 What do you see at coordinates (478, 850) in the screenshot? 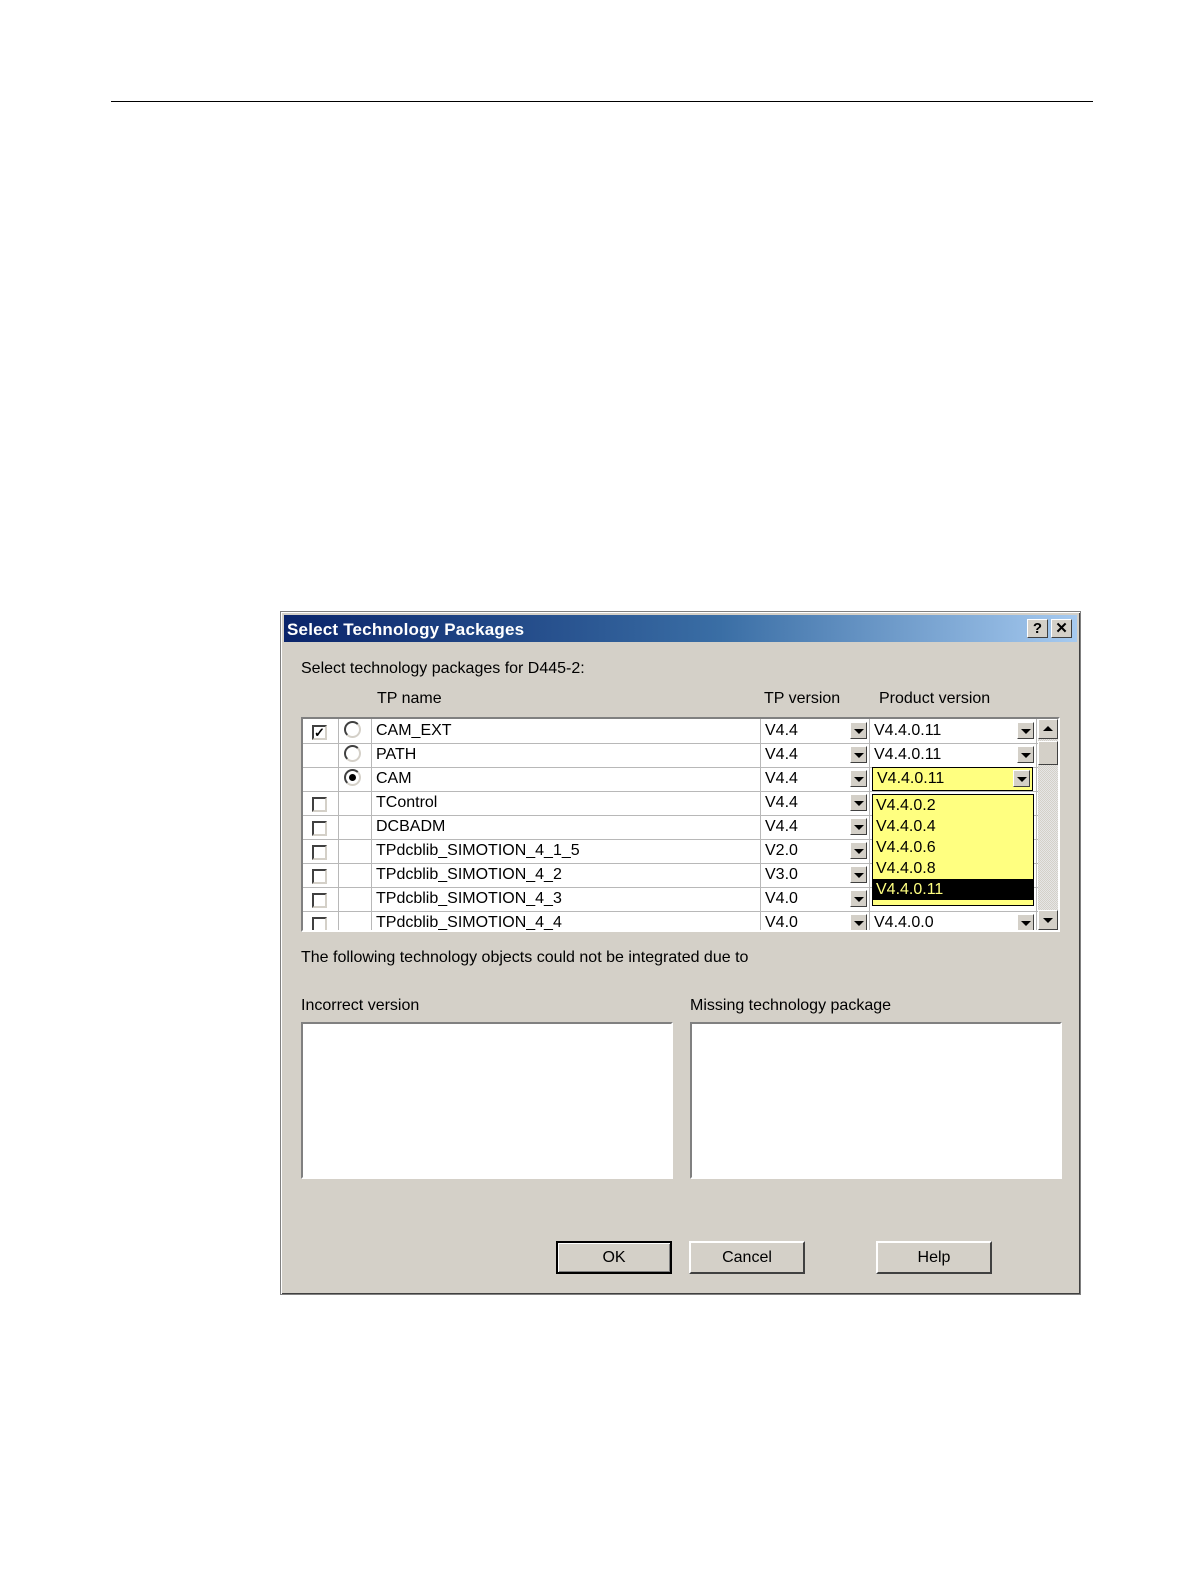
I see `tp-name: TPdcblib_SIMOTION_4_1_5` at bounding box center [478, 850].